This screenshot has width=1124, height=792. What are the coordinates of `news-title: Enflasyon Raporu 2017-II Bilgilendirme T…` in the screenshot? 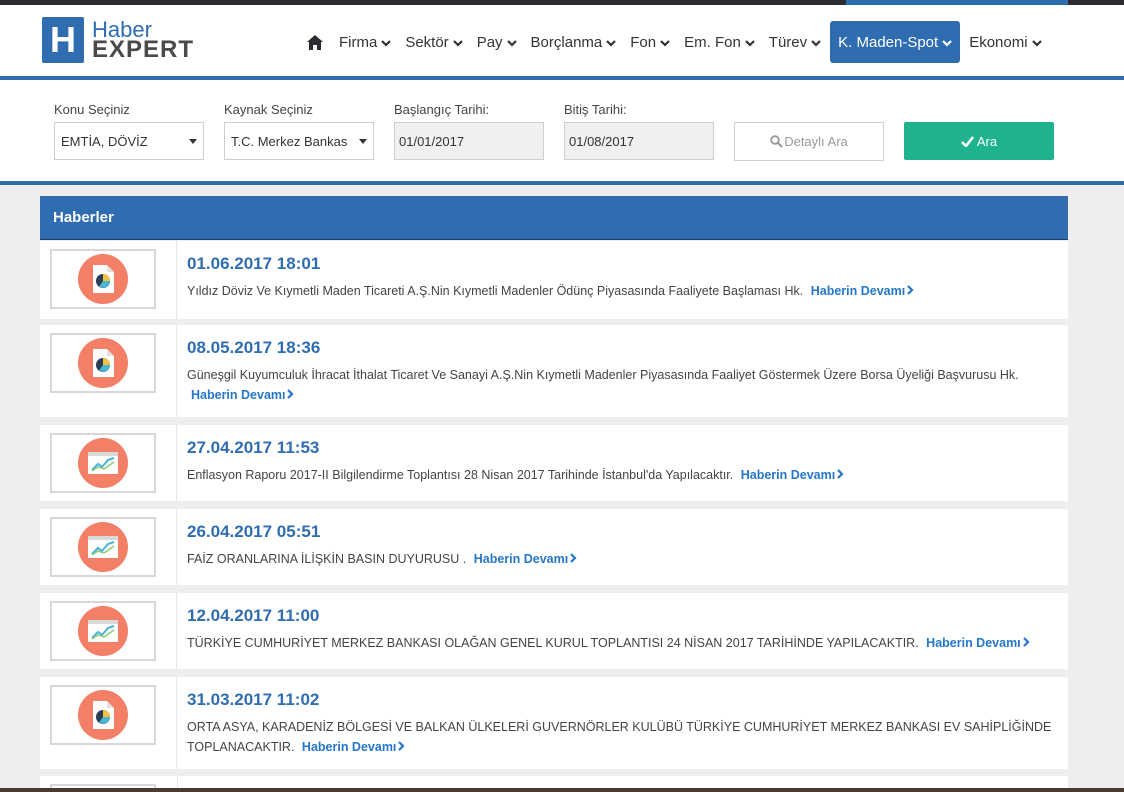 It's located at (622, 475).